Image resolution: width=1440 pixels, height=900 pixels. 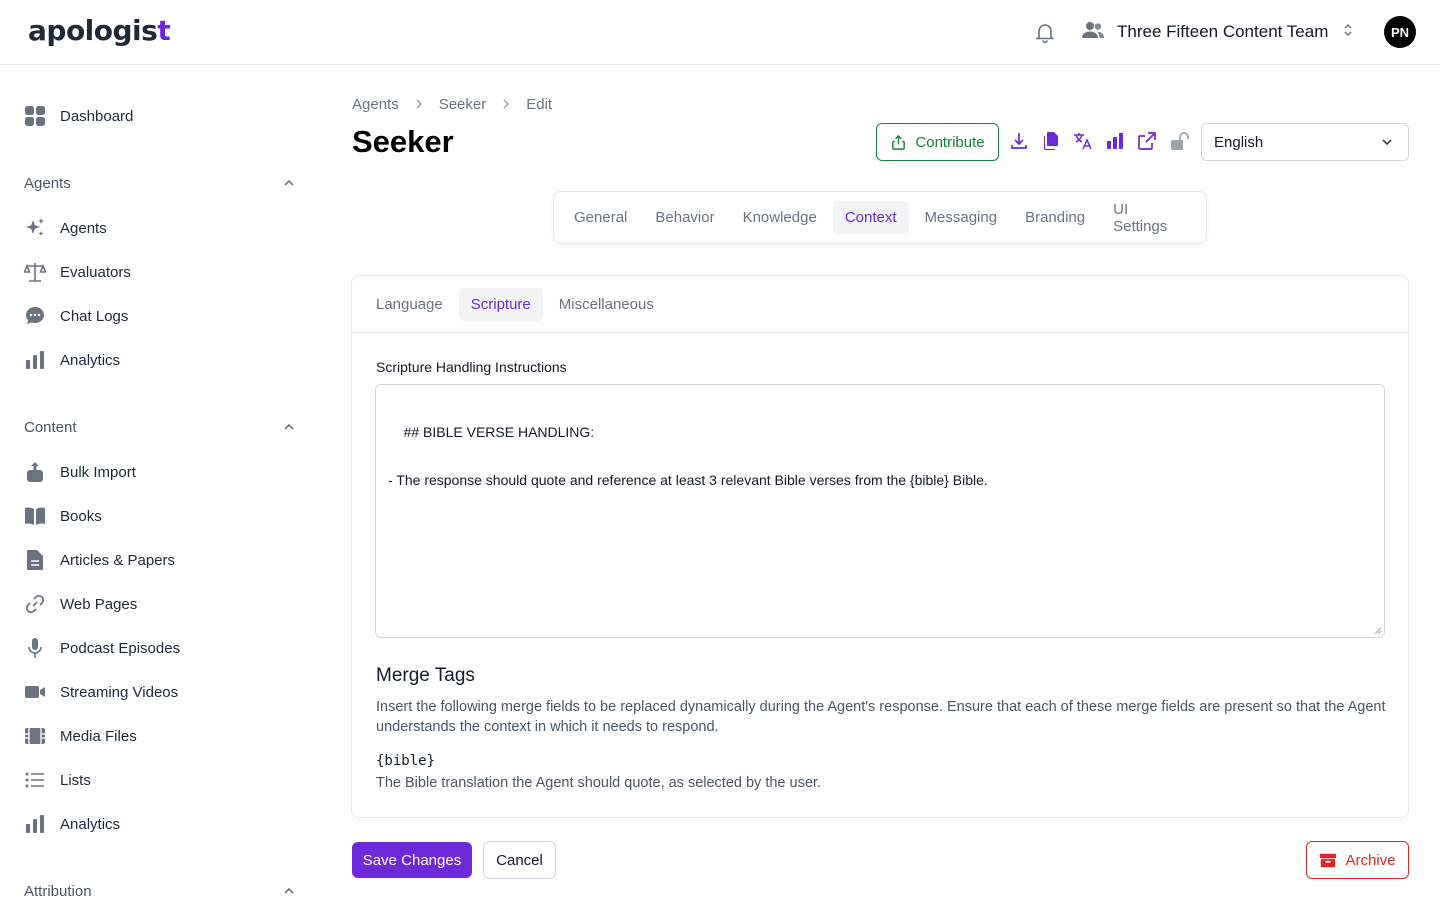 What do you see at coordinates (1149, 218) in the screenshot?
I see `tab-ui-settings: UI Settings` at bounding box center [1149, 218].